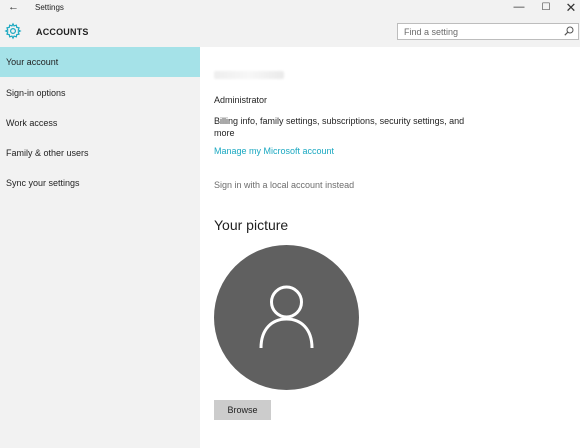  What do you see at coordinates (241, 100) in the screenshot?
I see `account-role: Administrator` at bounding box center [241, 100].